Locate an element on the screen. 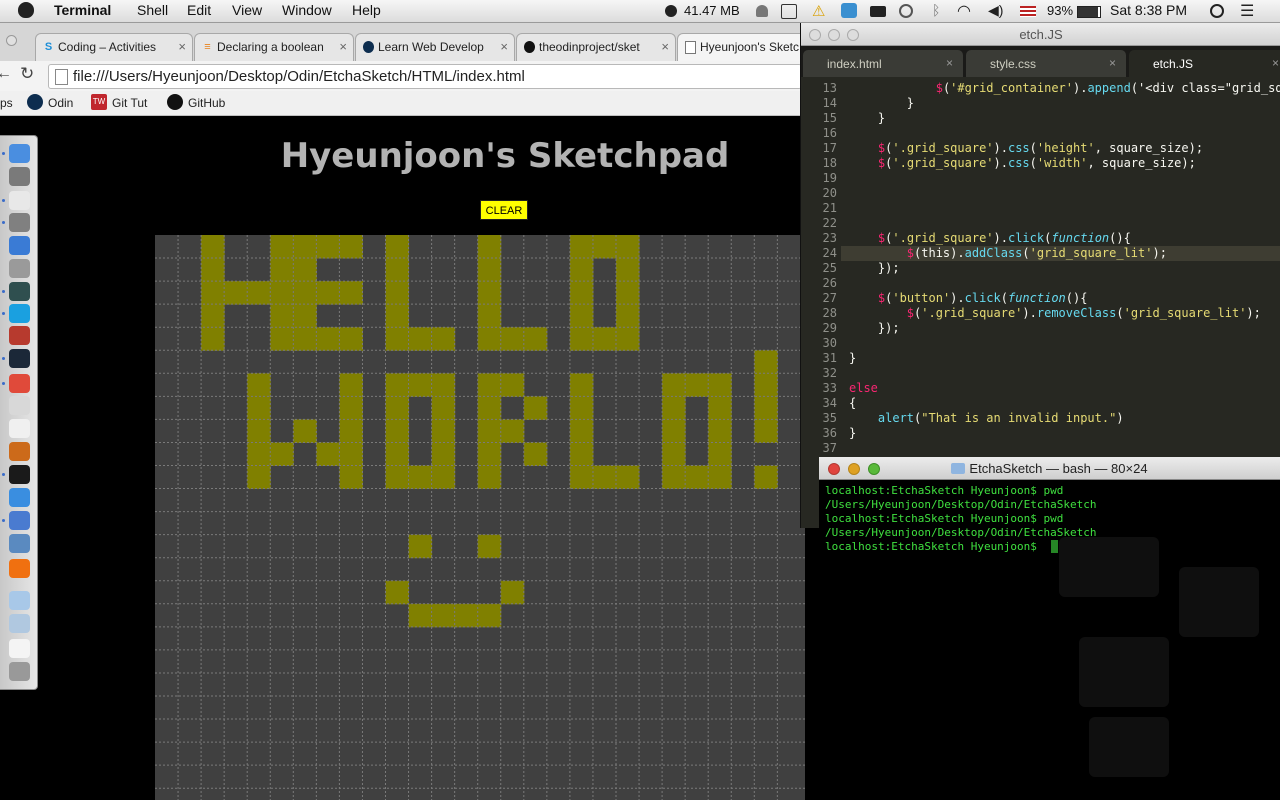 The height and width of the screenshot is (800, 1280). vlc-icon is located at coordinates (19, 568).